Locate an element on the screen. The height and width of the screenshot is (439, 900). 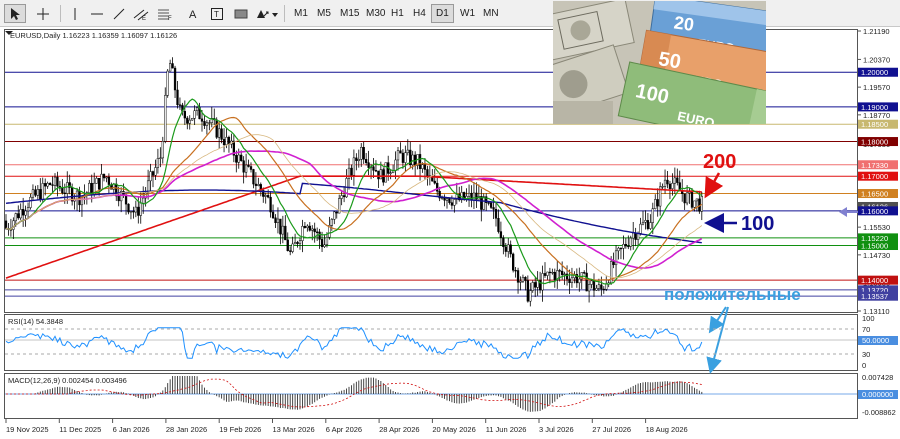
text-tool-icon: A is located at coordinates (193, 13).